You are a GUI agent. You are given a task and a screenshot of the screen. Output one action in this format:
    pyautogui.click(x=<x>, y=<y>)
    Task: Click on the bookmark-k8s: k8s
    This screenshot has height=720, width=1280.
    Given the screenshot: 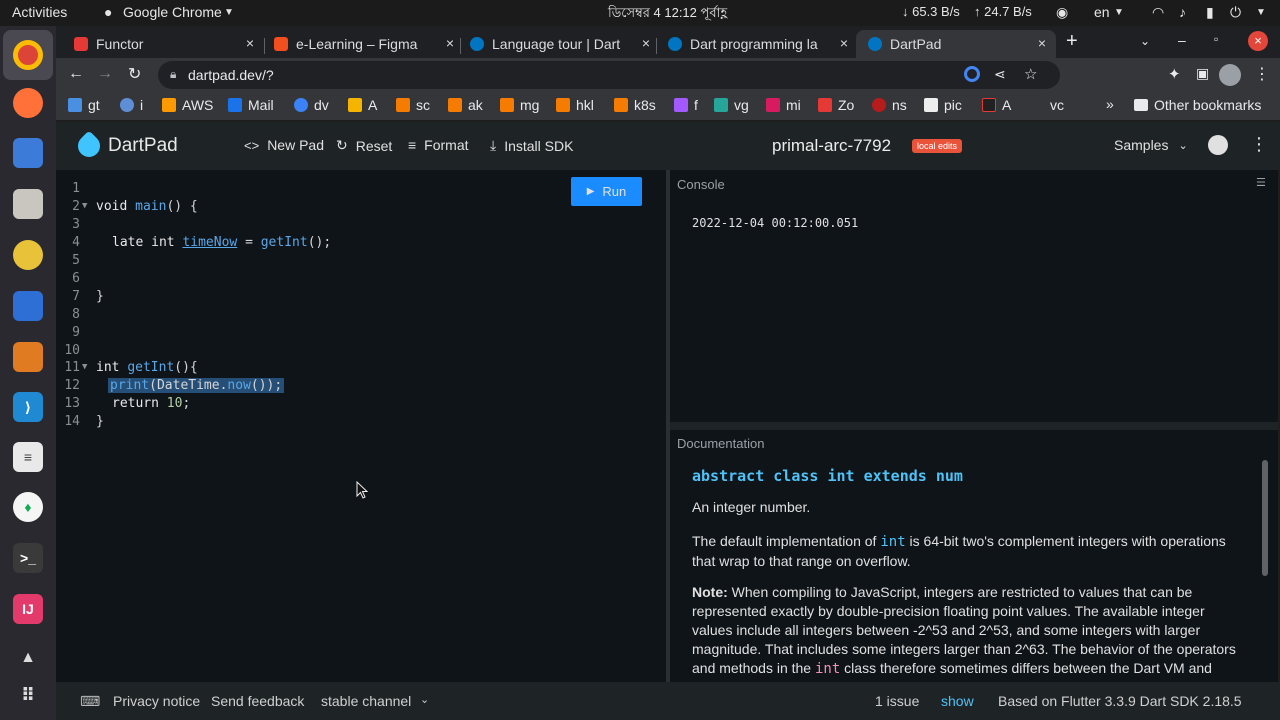 What is the action you would take?
    pyautogui.click(x=635, y=105)
    